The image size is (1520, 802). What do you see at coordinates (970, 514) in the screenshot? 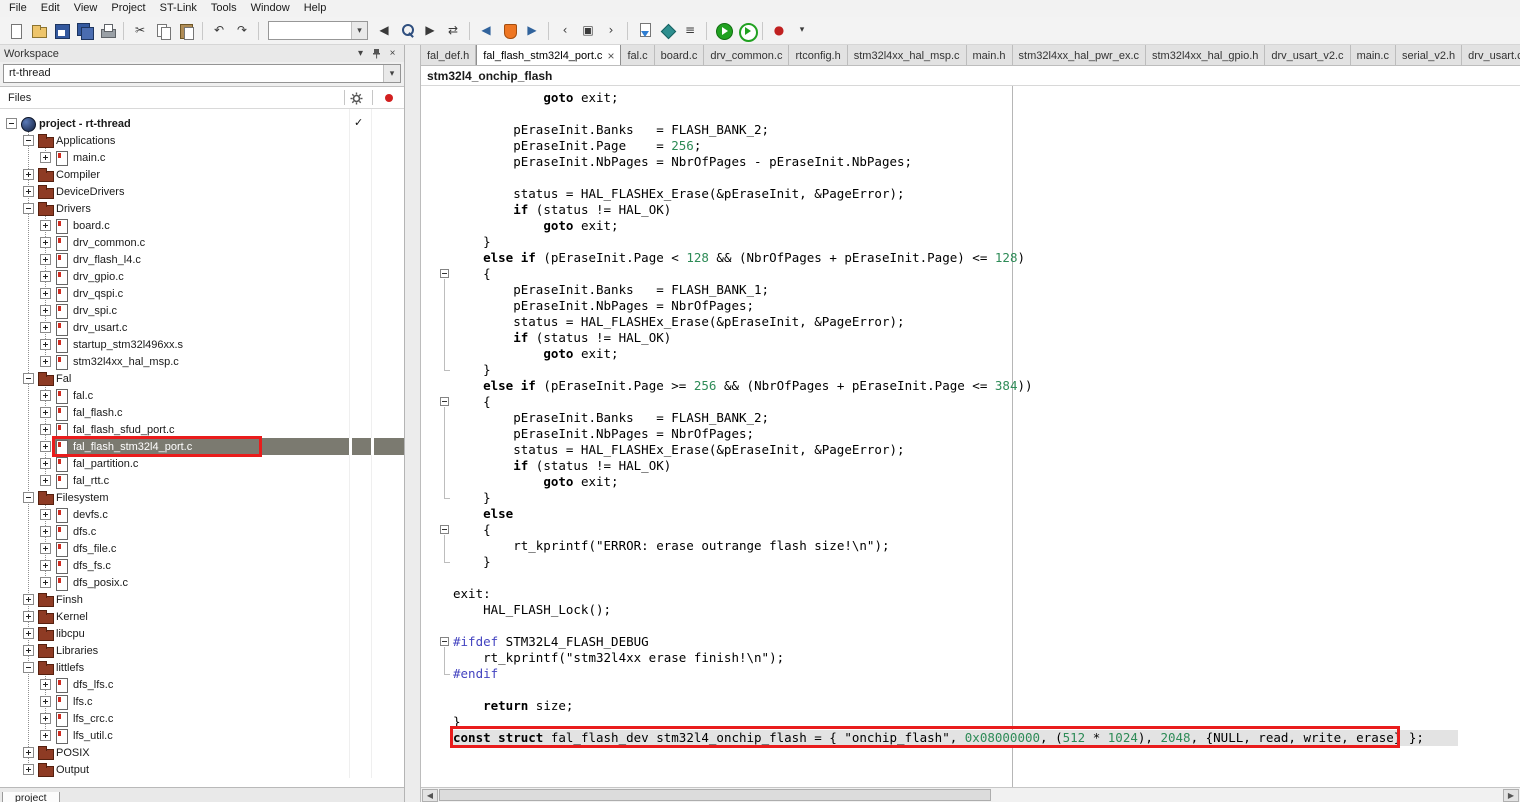
I see `code-line: else` at bounding box center [970, 514].